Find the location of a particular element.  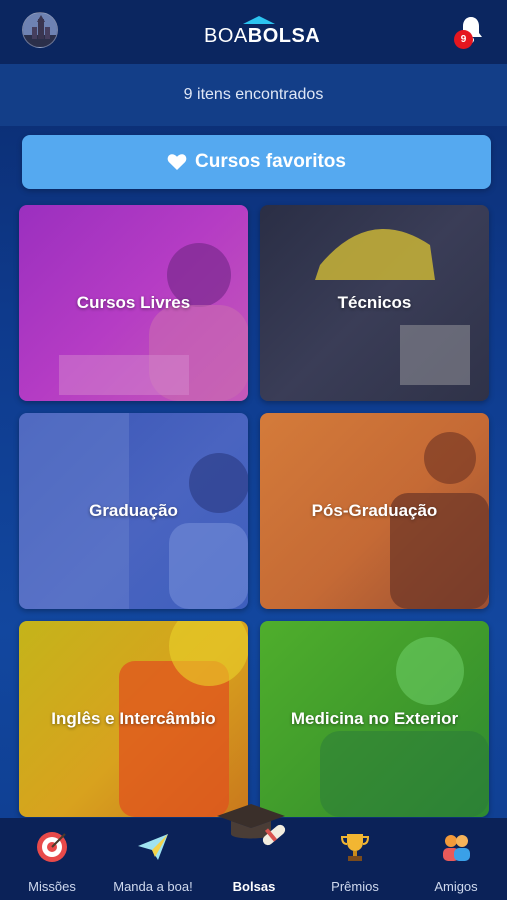

trophy-icon is located at coordinates (355, 847).